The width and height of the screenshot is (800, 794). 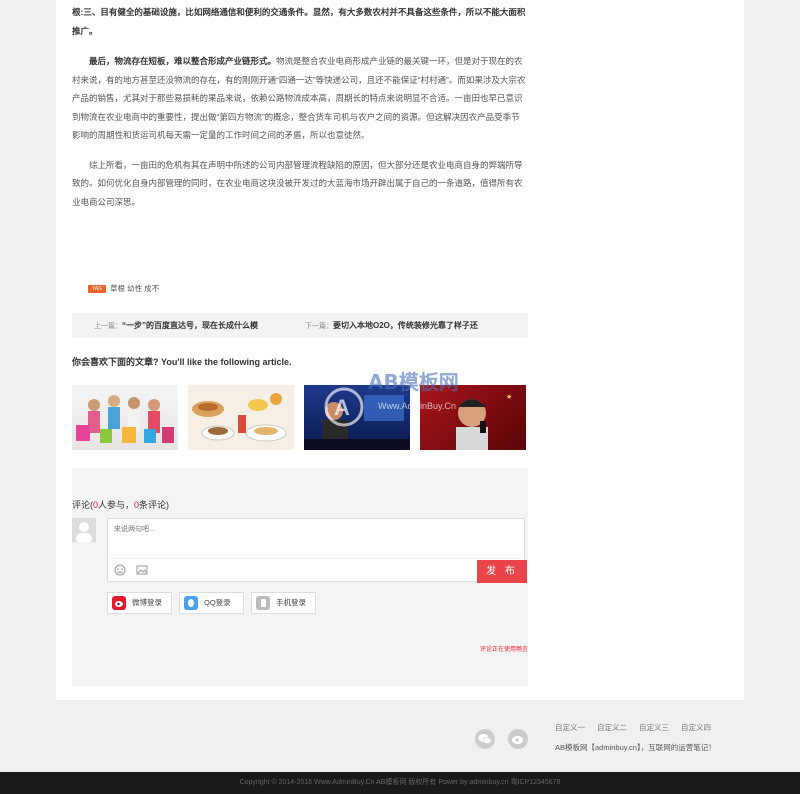 What do you see at coordinates (570, 727) in the screenshot?
I see `footer-link: 自定义一` at bounding box center [570, 727].